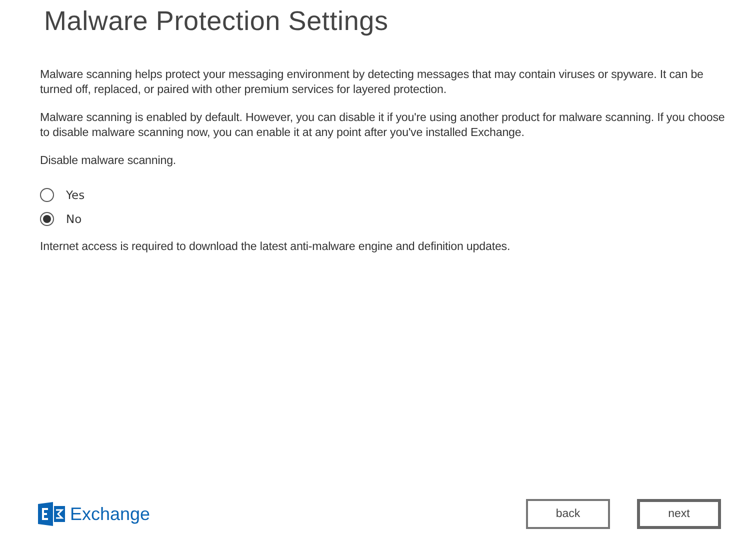 This screenshot has width=755, height=539. I want to click on description-text: Malware scanning helps protect your messaging environment by detecting messages that may contain viruses or spyware. It can be turned off, replaced, or paired with other premium services for layered protection., so click(372, 82).